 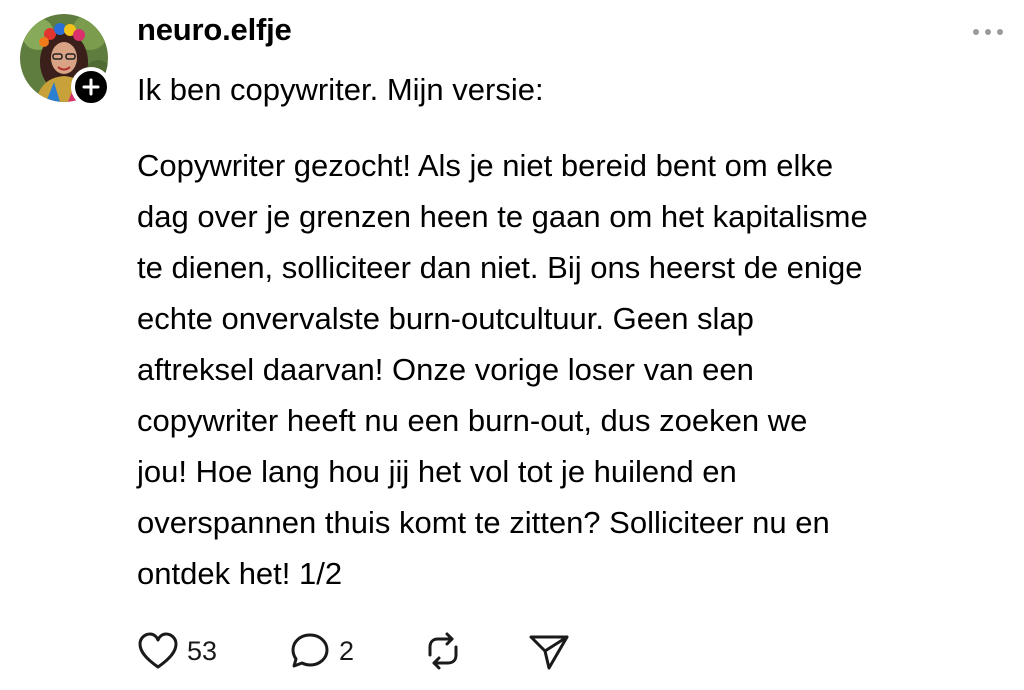 I want to click on heart-icon, so click(x=158, y=650).